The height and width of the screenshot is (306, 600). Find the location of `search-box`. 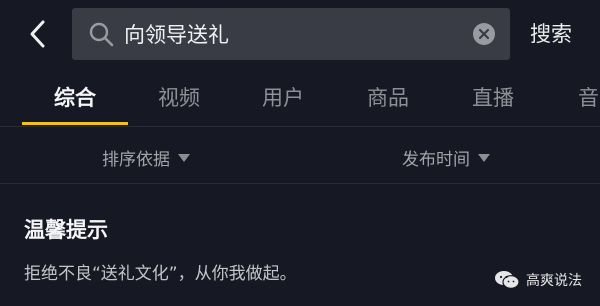

search-box is located at coordinates (291, 34).